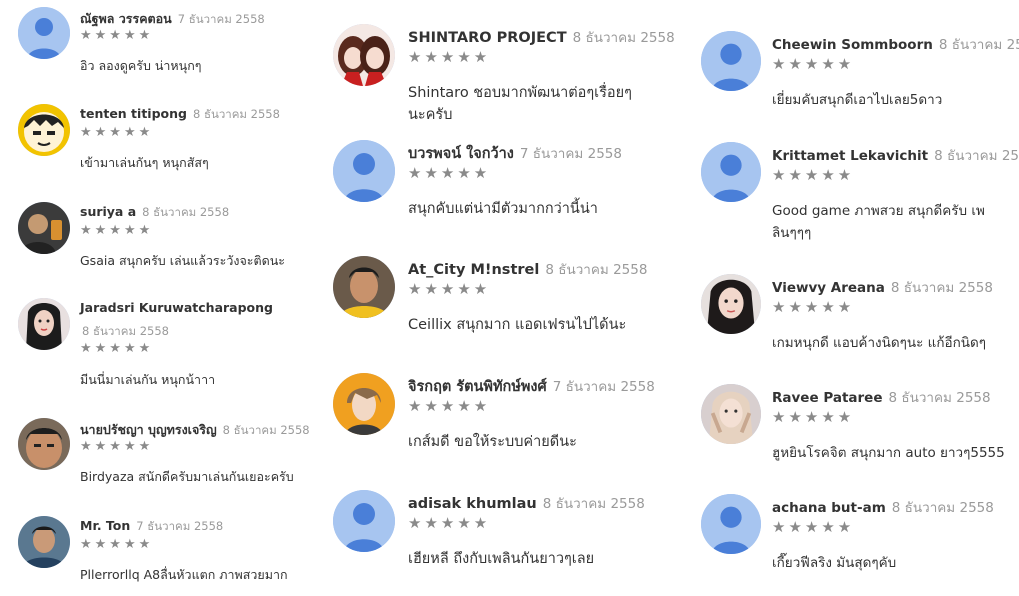 This screenshot has height=596, width=1019. Describe the element at coordinates (878, 222) in the screenshot. I see `review-text: Good game ภาพสวย สนุกดีครับ เพลินๆๆๆ` at that location.